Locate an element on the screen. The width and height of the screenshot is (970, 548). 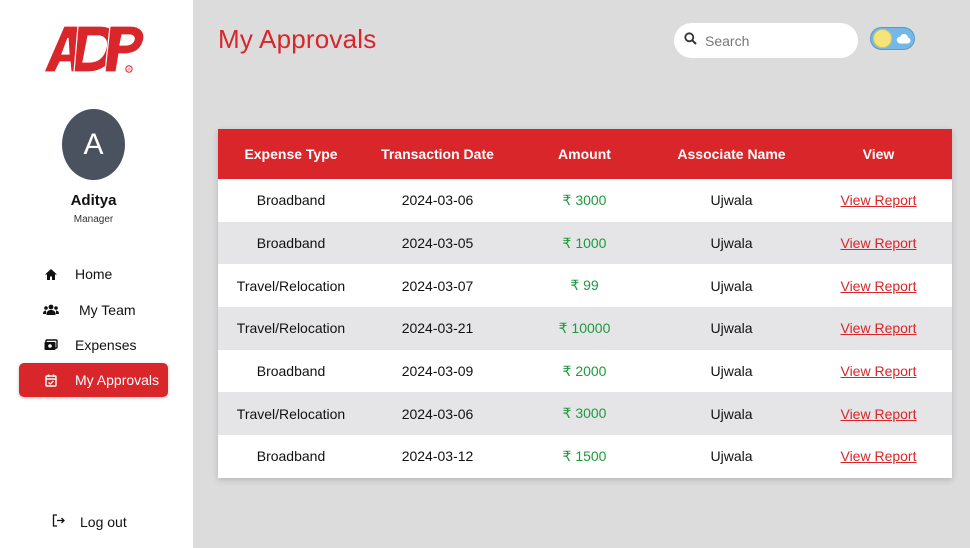
cell-amount: ₹ 1500 is located at coordinates (584, 455).